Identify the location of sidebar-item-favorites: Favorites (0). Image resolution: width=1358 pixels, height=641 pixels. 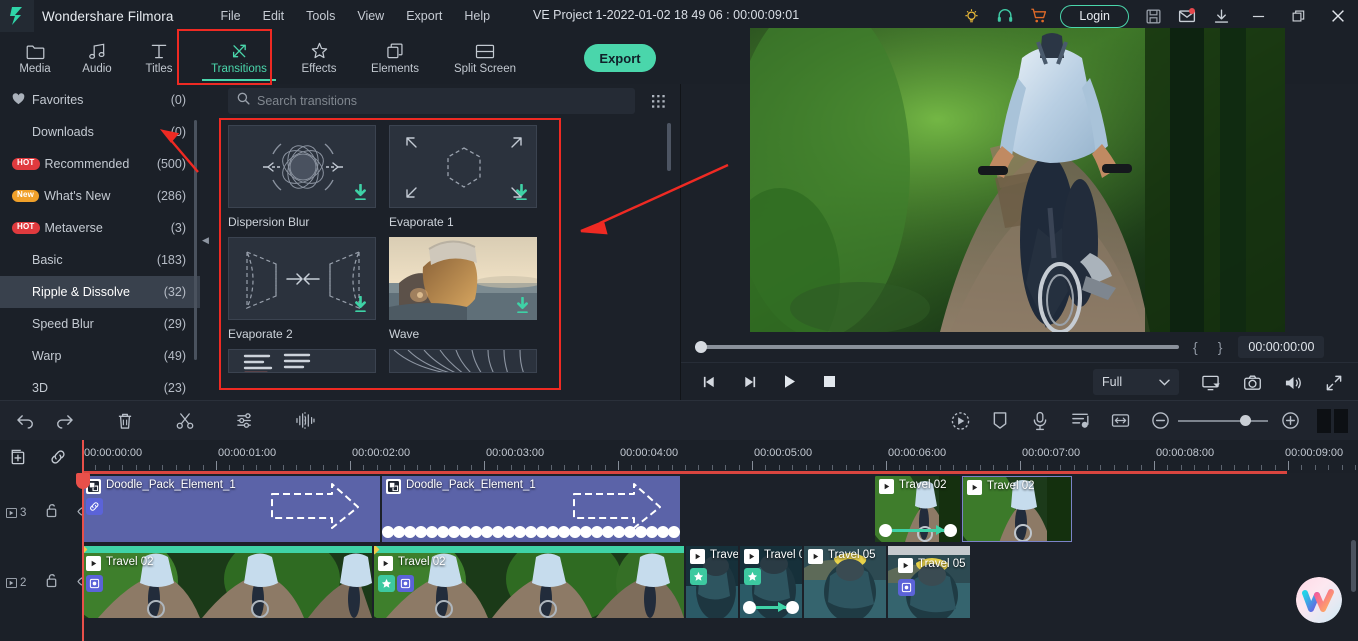
(100, 100).